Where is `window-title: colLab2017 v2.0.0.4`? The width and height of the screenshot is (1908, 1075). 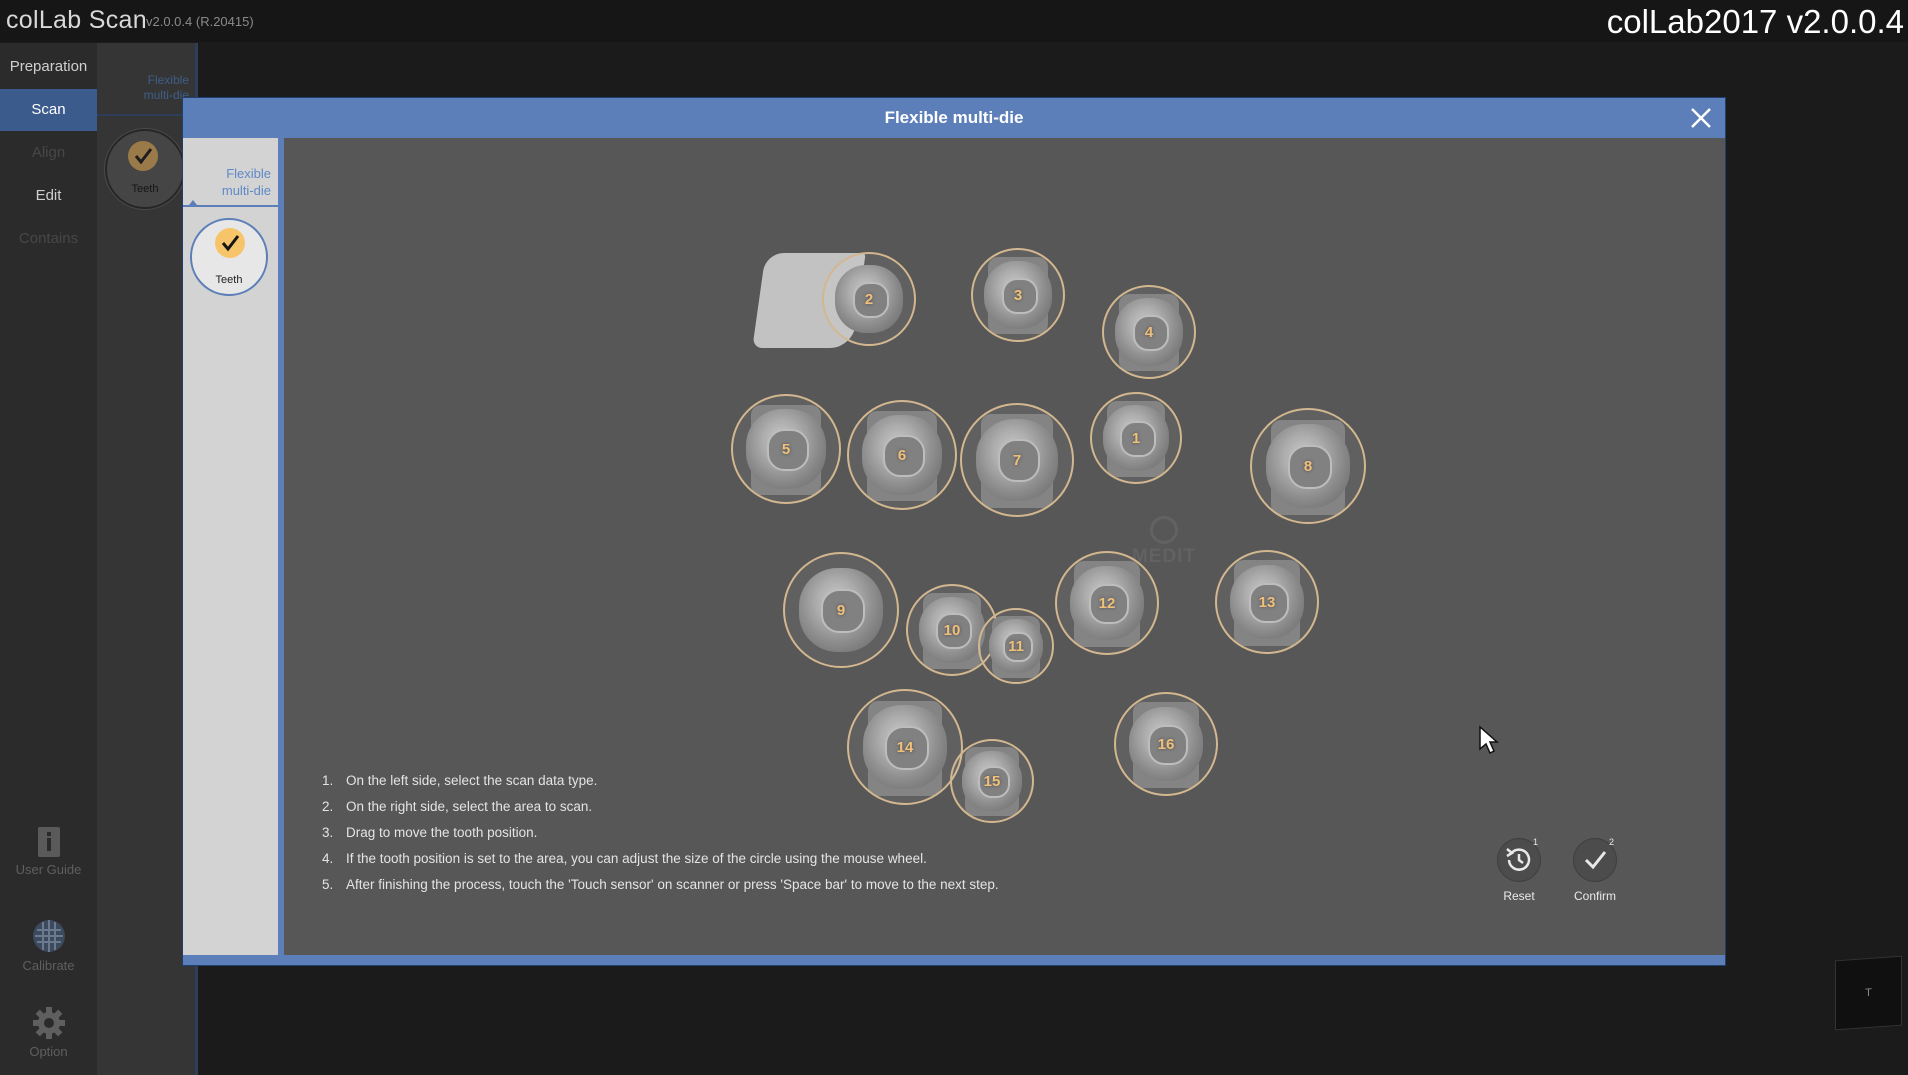 window-title: colLab2017 v2.0.0.4 is located at coordinates (1755, 21).